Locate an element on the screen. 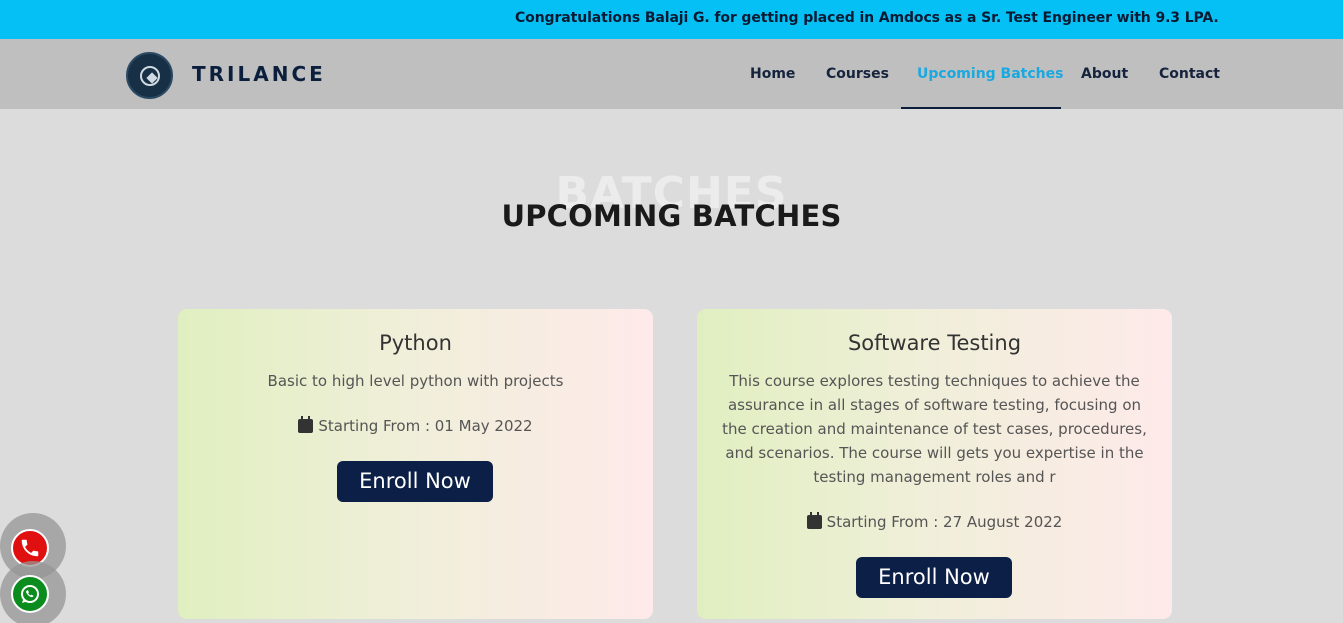 The width and height of the screenshot is (1343, 623). batch-description: Basic to high level python with projects is located at coordinates (415, 381).